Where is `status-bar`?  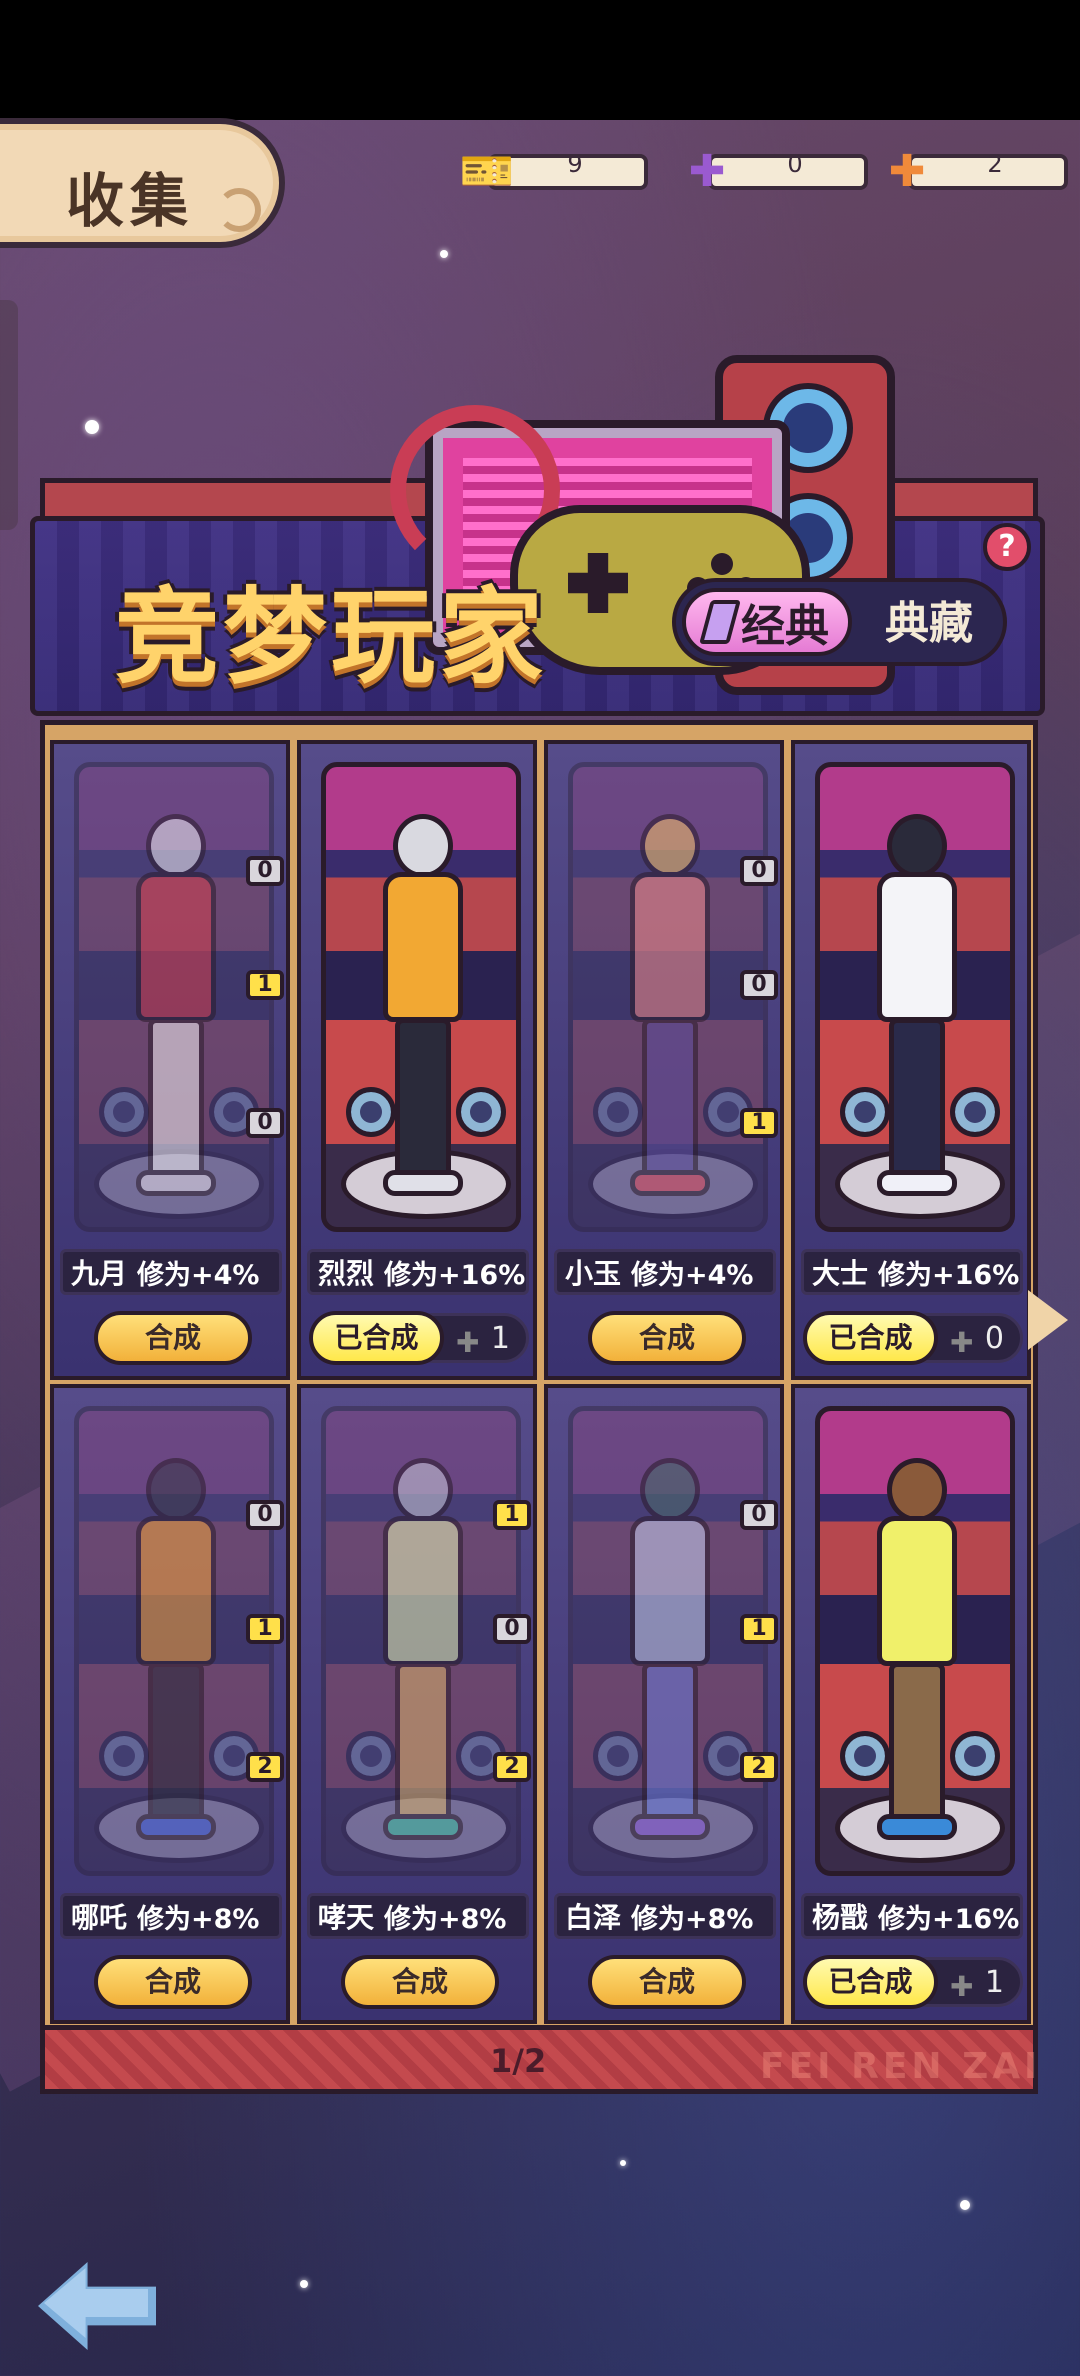
status-bar is located at coordinates (540, 60).